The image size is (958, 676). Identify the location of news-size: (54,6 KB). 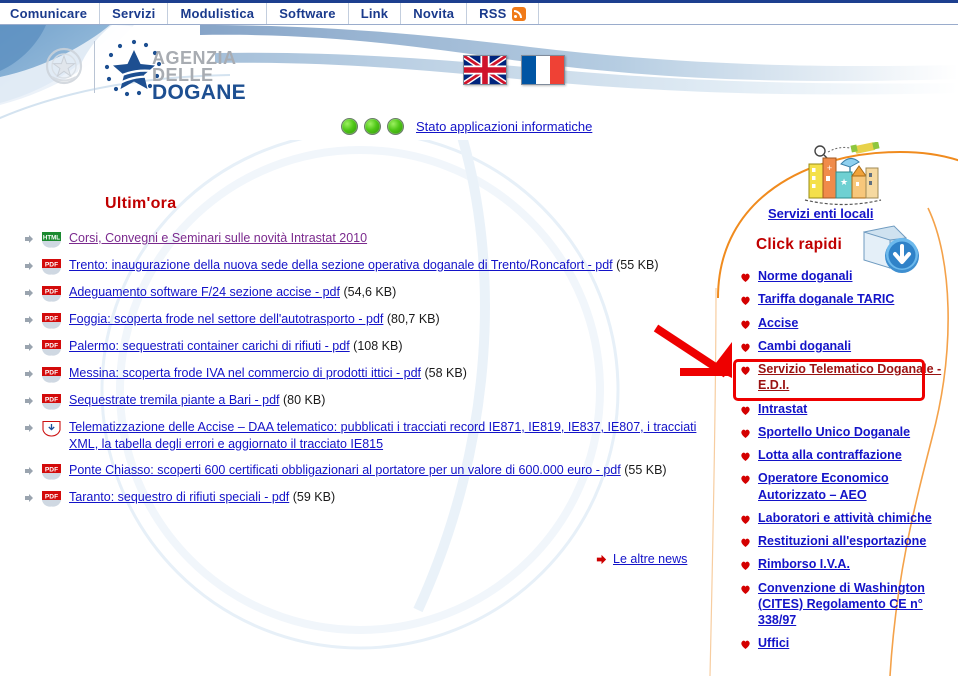
(370, 292).